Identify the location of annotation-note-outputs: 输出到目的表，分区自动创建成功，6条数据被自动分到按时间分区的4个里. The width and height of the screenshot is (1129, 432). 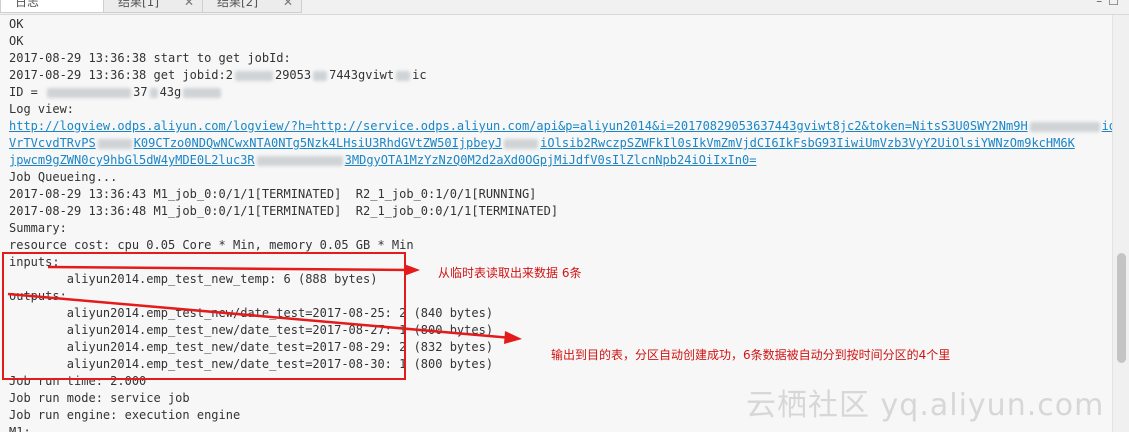
(751, 355).